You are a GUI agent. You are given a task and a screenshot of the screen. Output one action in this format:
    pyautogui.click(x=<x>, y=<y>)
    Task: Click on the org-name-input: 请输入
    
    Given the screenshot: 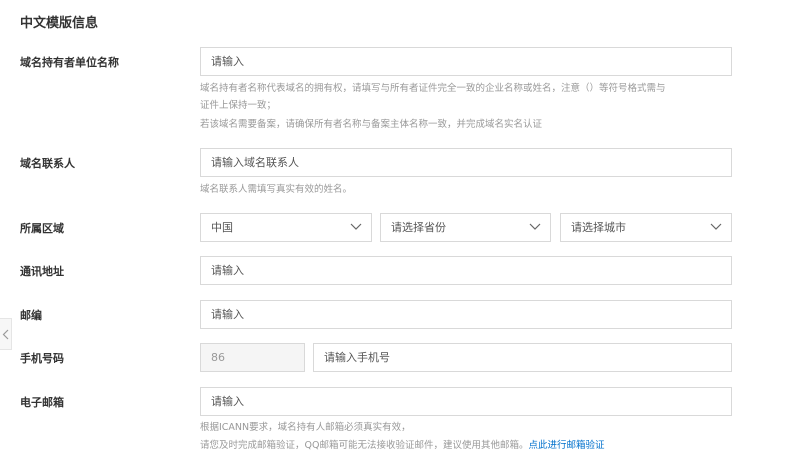 What is the action you would take?
    pyautogui.click(x=466, y=61)
    